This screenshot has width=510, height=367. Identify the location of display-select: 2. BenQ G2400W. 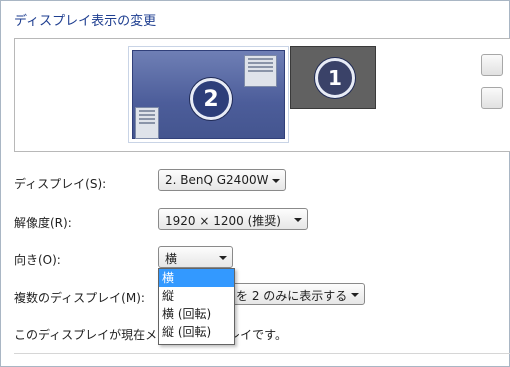
(222, 180).